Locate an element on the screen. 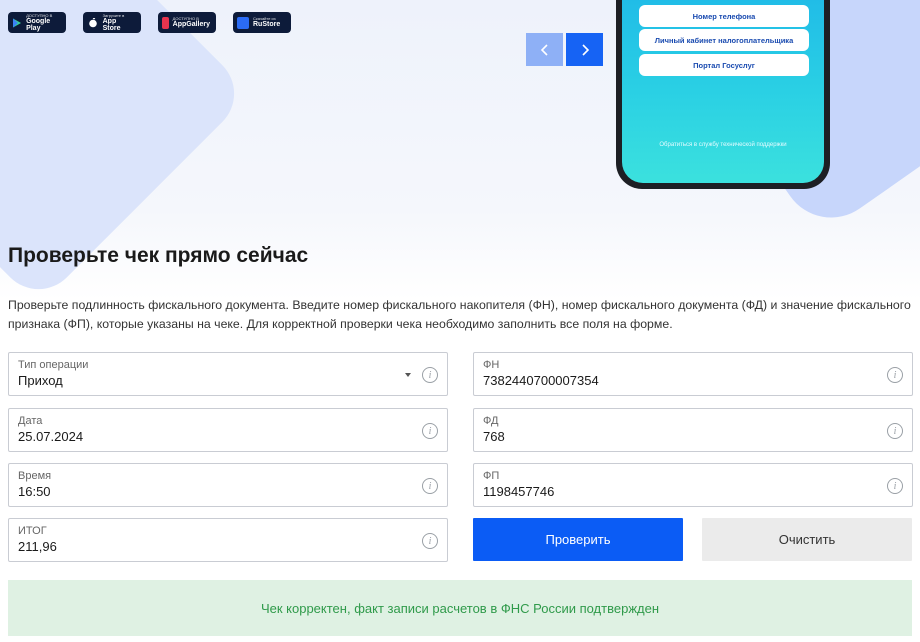 This screenshot has height=642, width=920. badge-store-name: App Store is located at coordinates (111, 24).